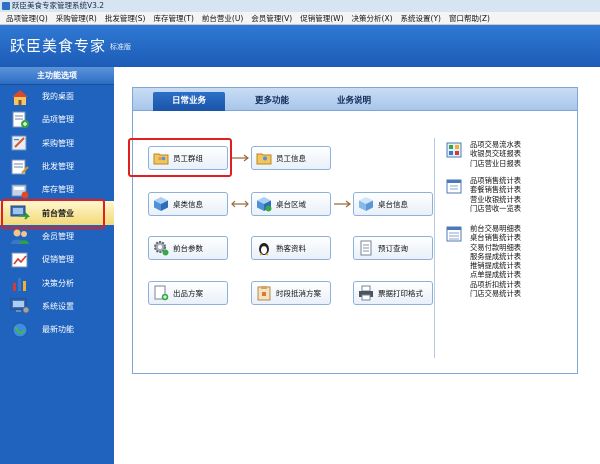 The height and width of the screenshot is (464, 600). I want to click on report-link: 品项折扣统计表, so click(495, 284).